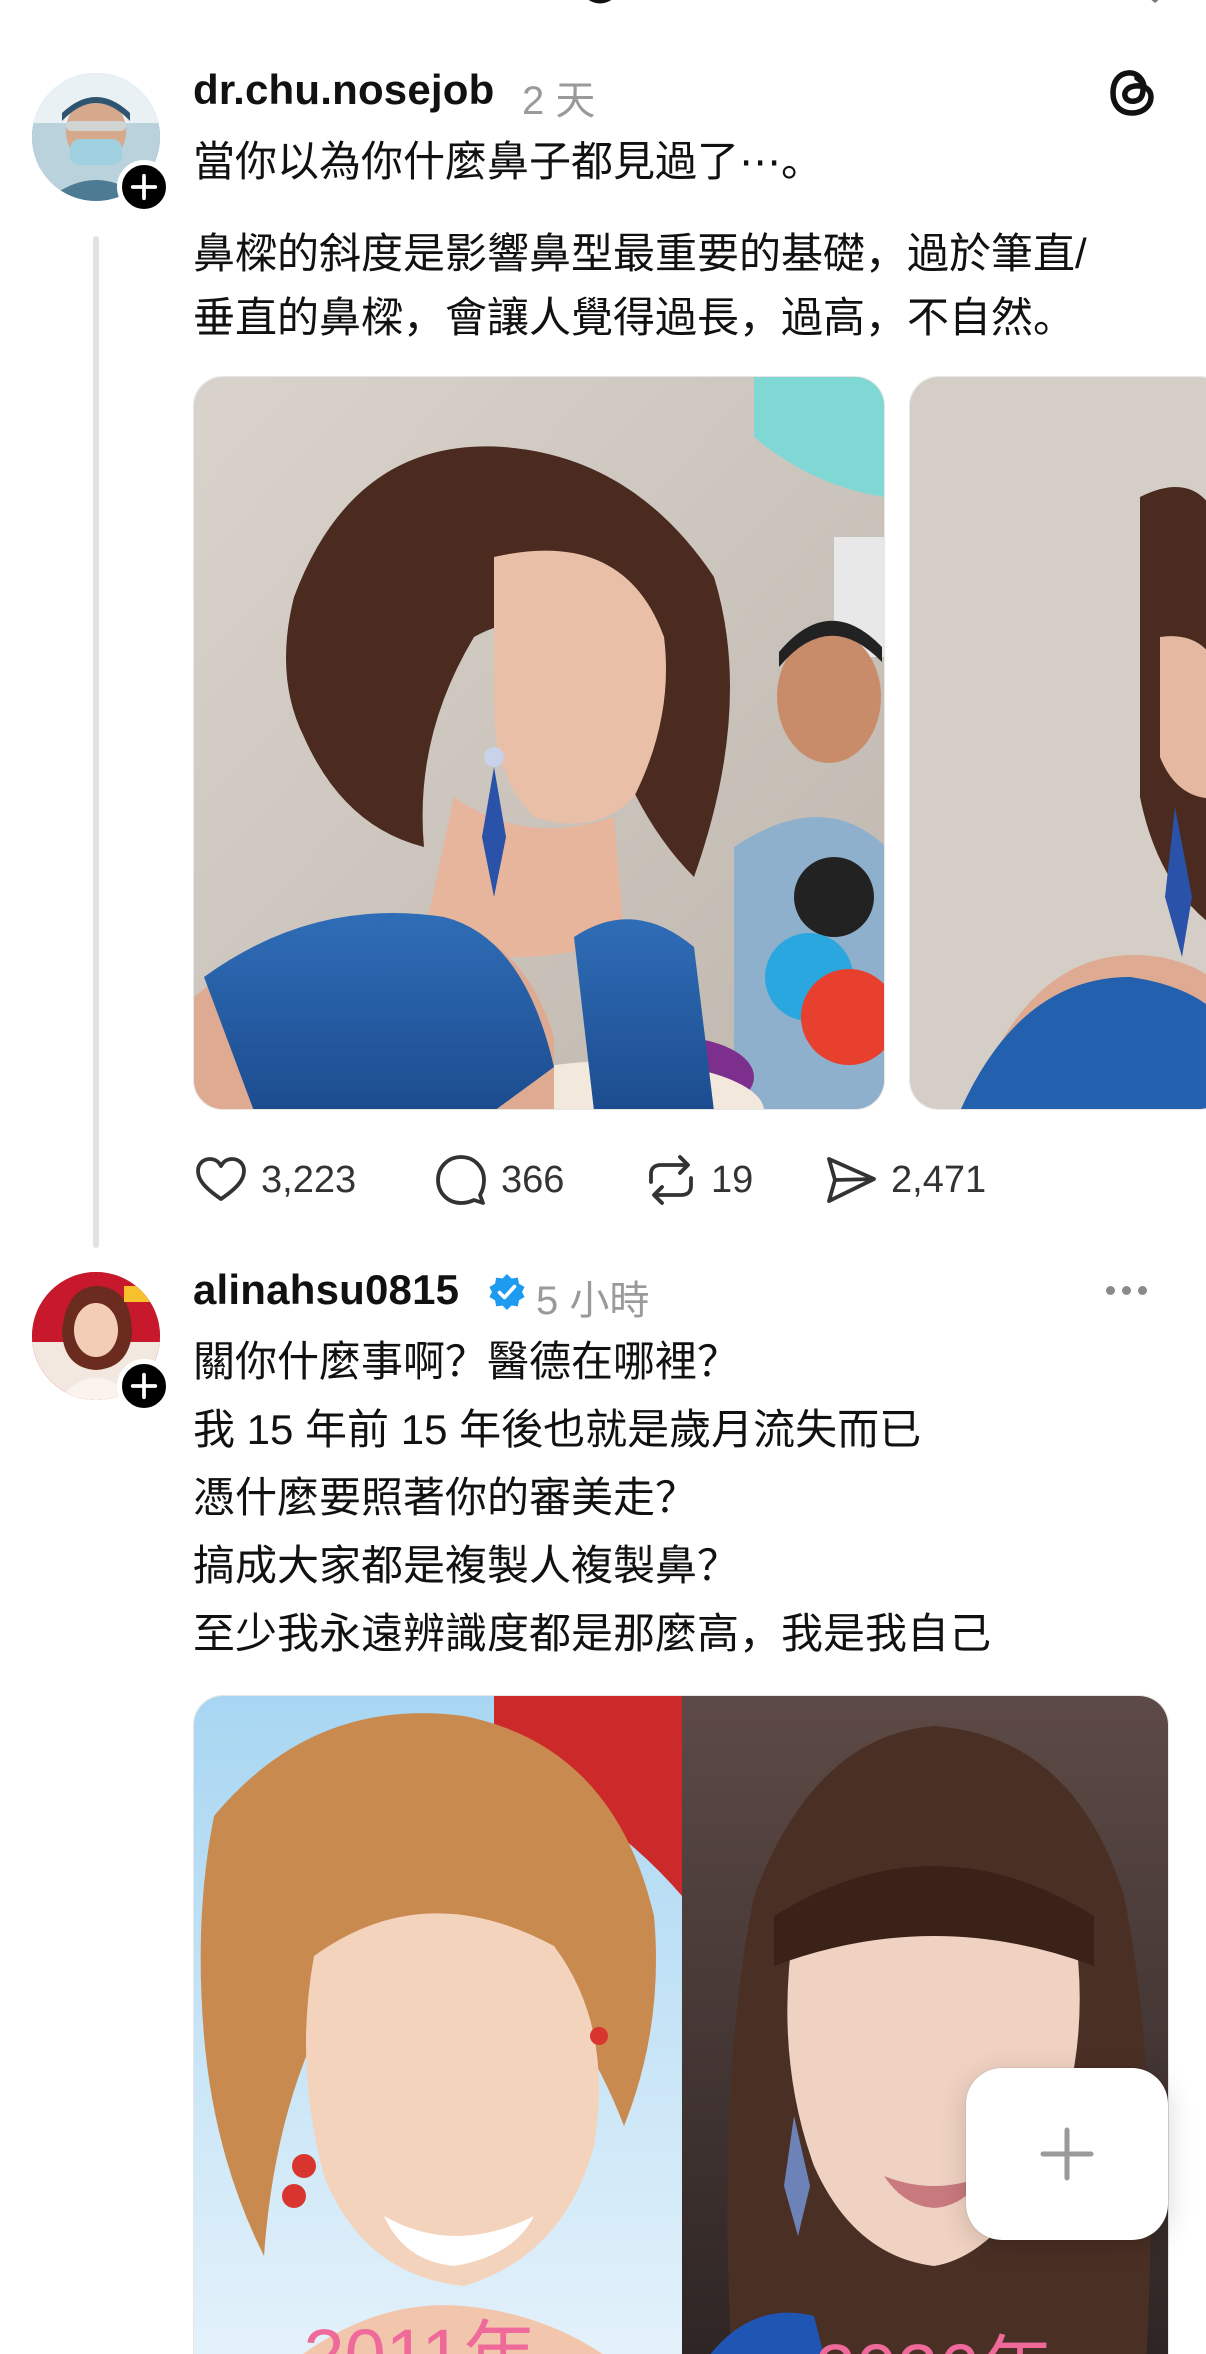 This screenshot has height=2354, width=1206. What do you see at coordinates (671, 1180) in the screenshot?
I see `repost-icon` at bounding box center [671, 1180].